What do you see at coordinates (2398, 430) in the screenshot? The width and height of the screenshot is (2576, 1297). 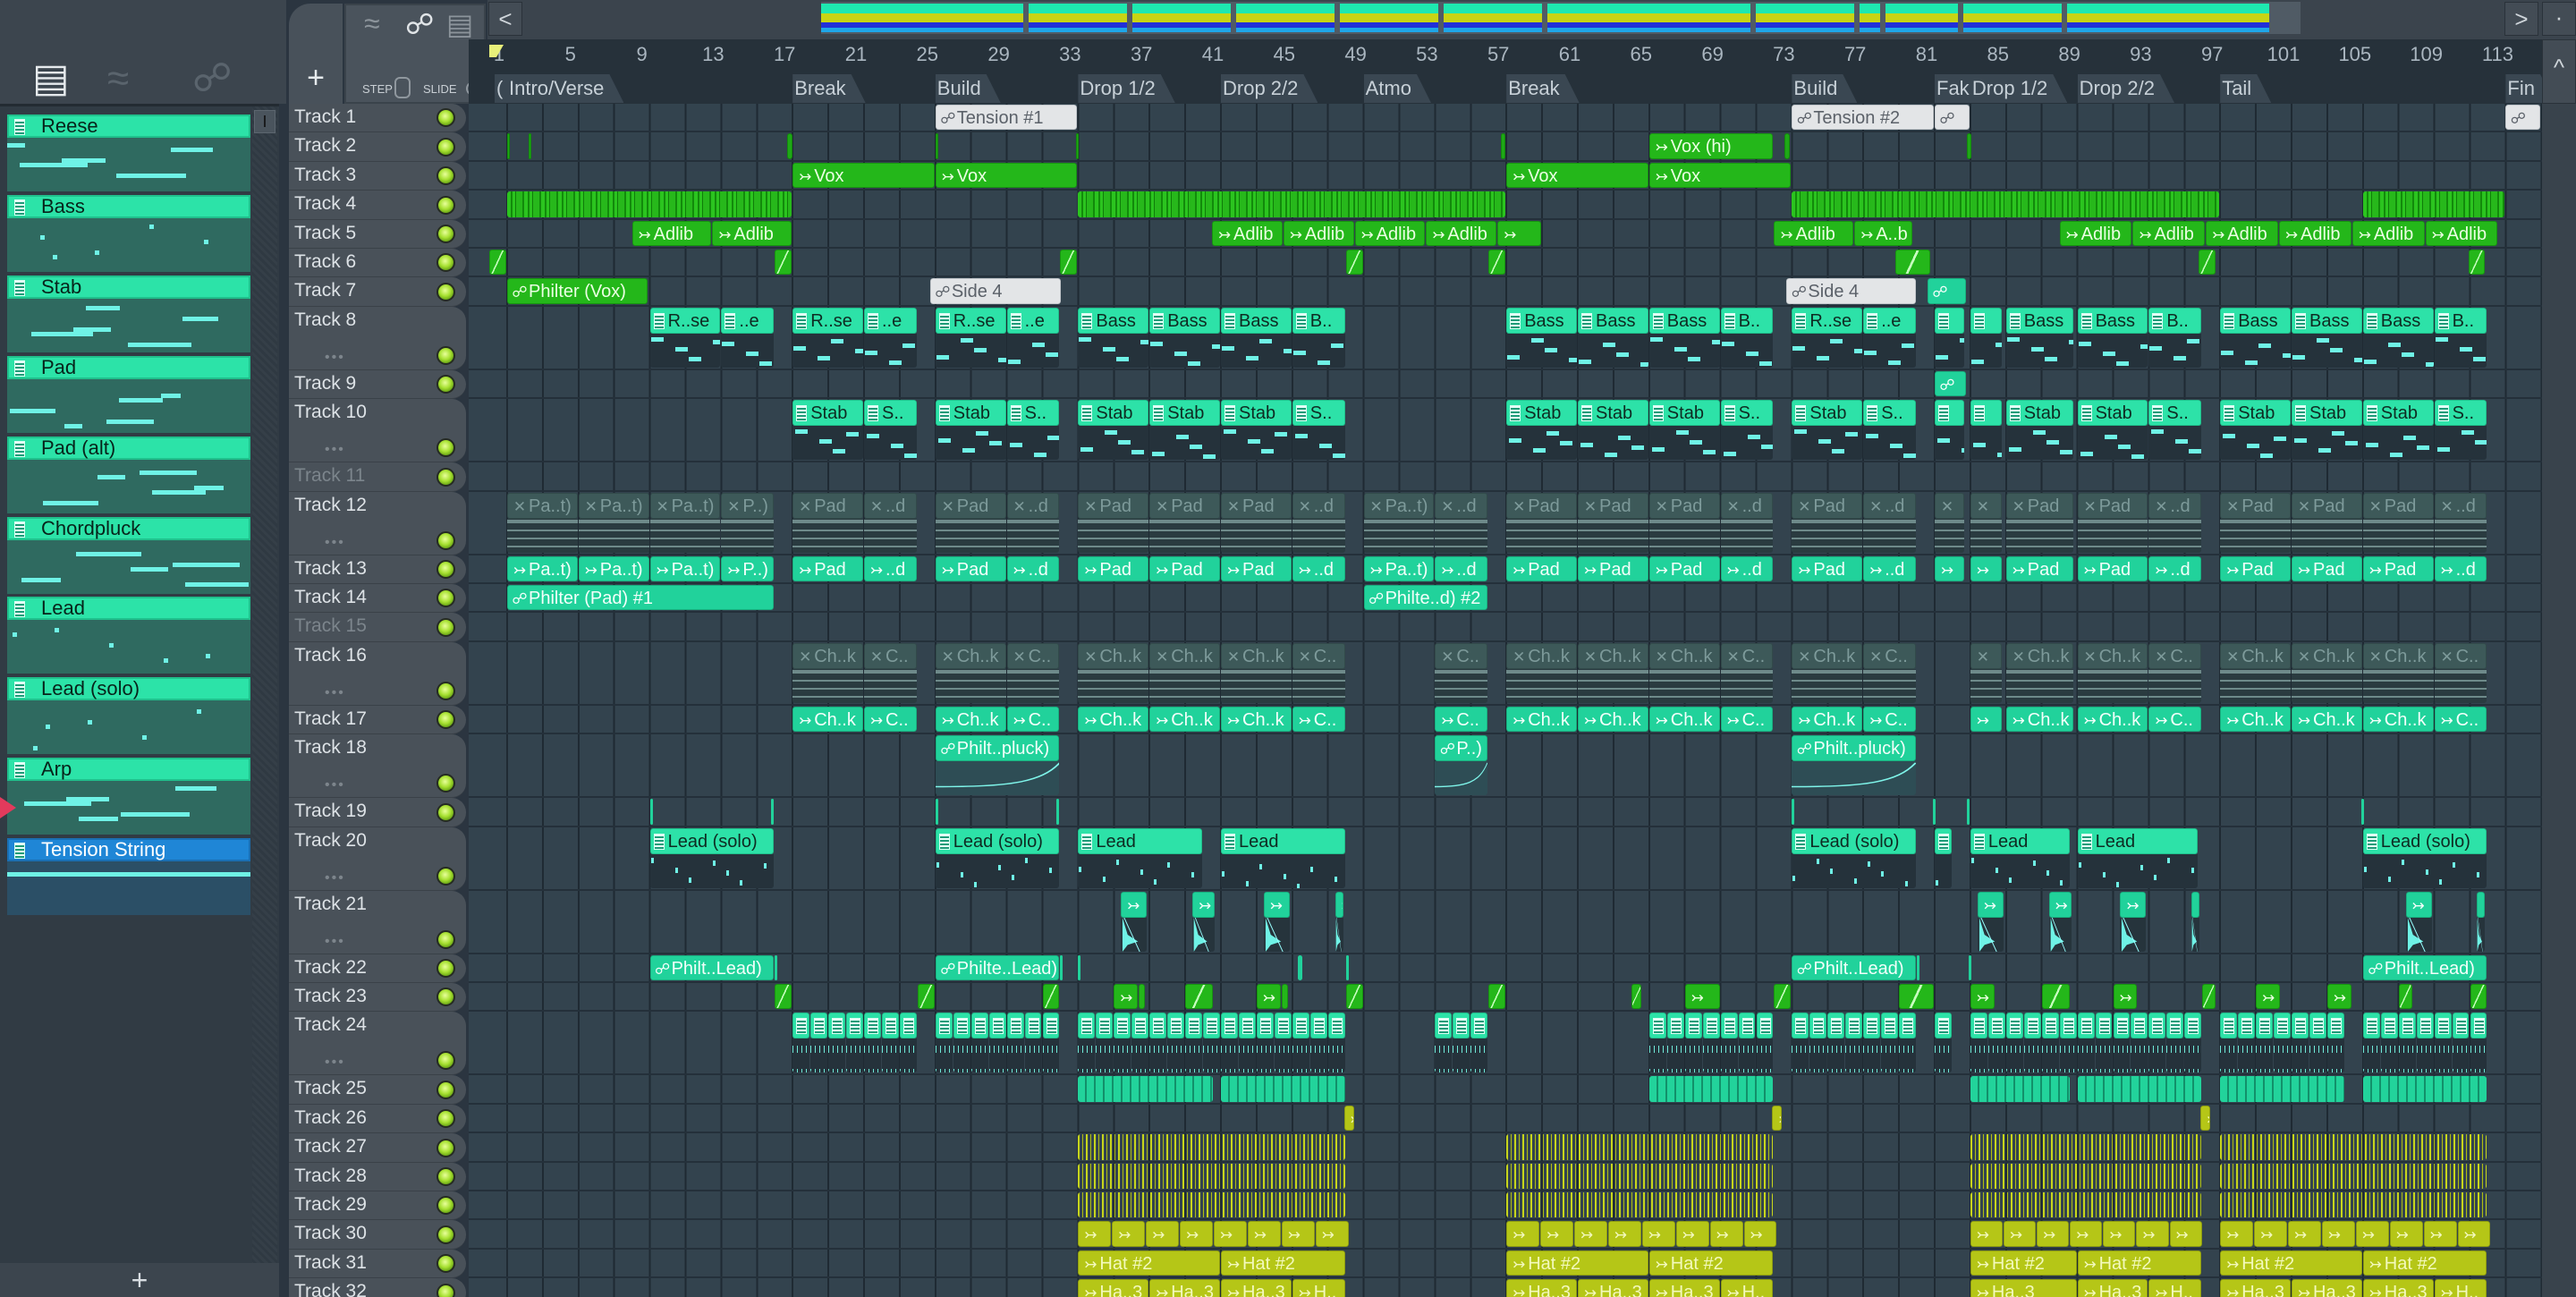 I see `clip-pat: Stab` at bounding box center [2398, 430].